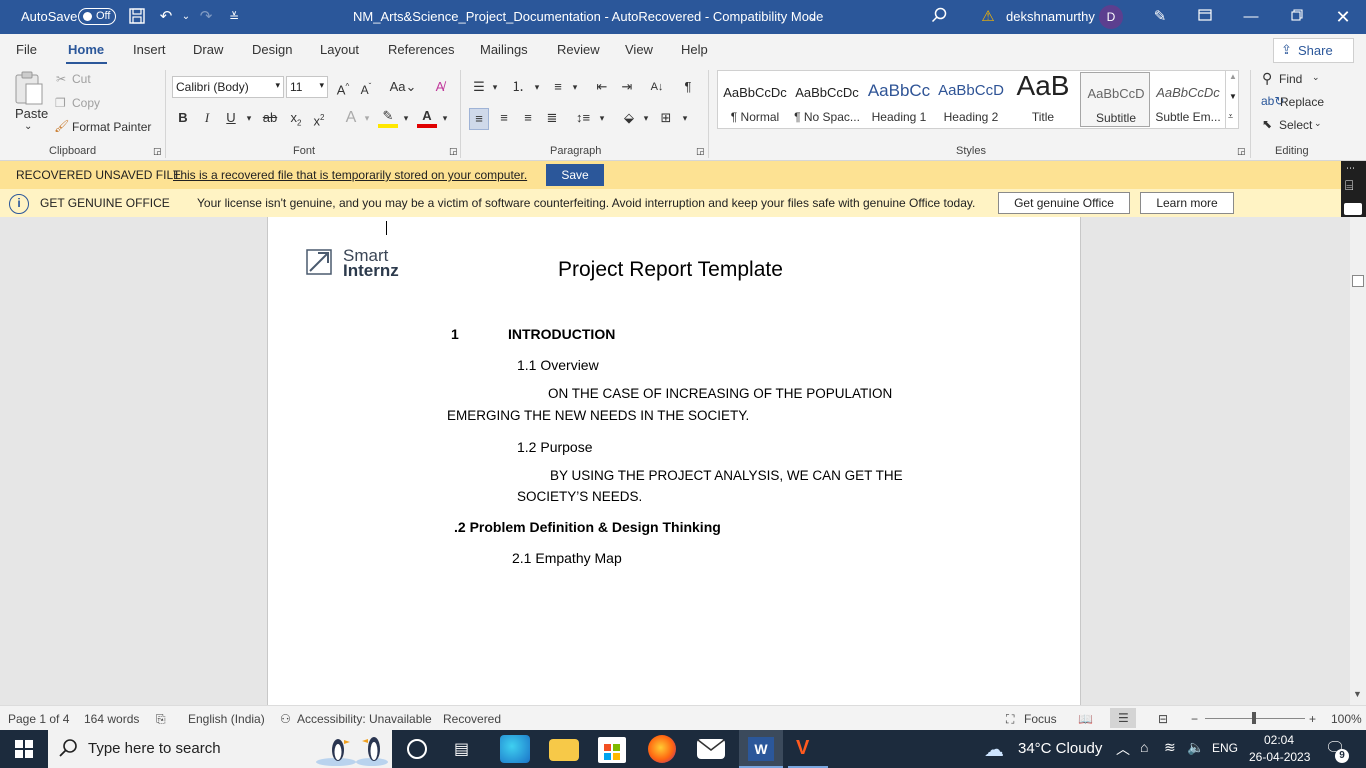 The width and height of the screenshot is (1366, 768). Describe the element at coordinates (1241, 151) in the screenshot. I see `styles-launcher-icon: ◲` at that location.